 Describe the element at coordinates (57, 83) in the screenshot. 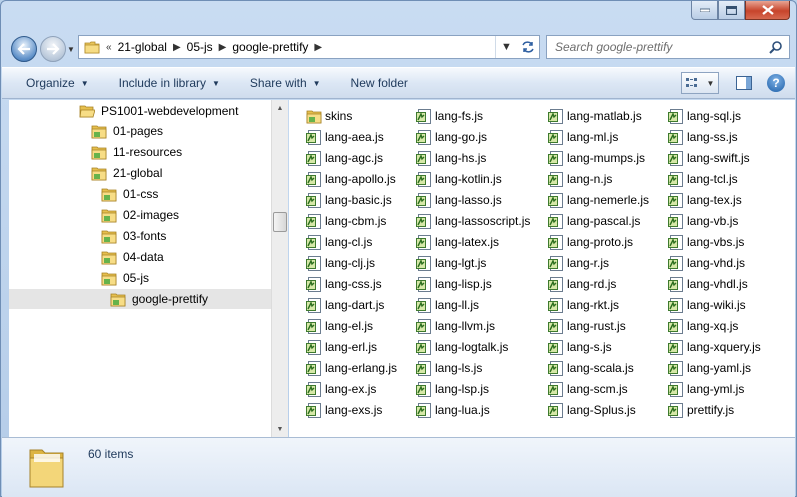

I see `organize-menu: Organize ▼` at that location.